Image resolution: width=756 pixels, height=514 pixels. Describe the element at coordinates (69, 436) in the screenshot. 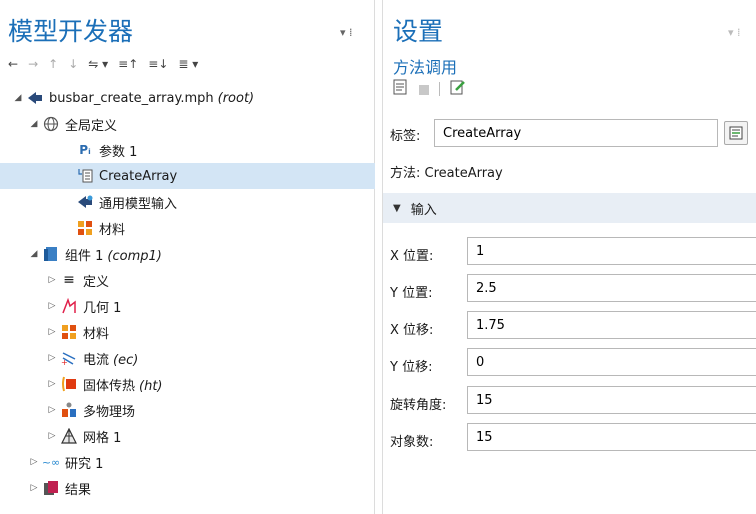

I see `mesh-icon` at that location.